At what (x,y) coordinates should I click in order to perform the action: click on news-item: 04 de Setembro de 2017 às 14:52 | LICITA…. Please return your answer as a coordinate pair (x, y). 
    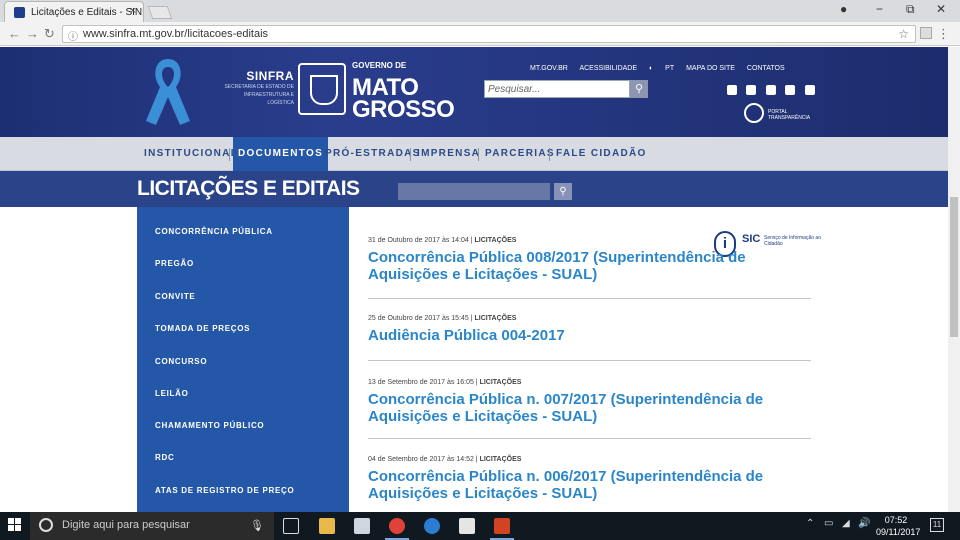
    Looking at the image, I should click on (578, 479).